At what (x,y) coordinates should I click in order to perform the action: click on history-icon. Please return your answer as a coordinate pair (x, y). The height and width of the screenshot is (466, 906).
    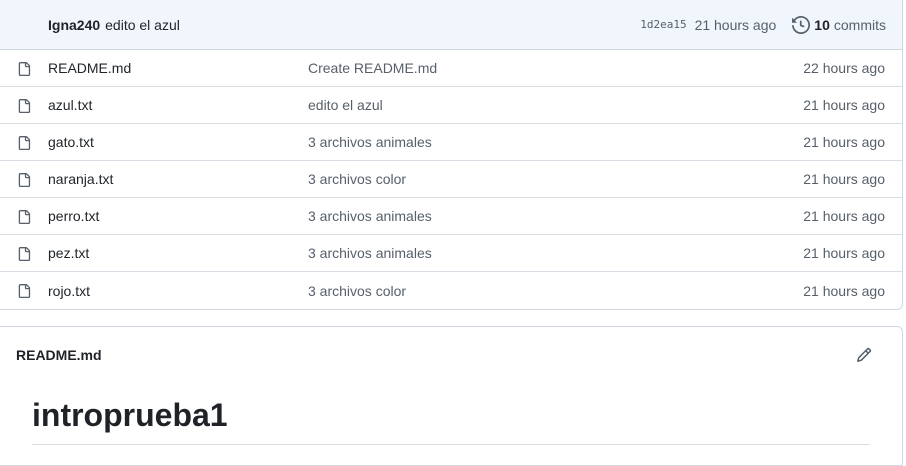
    Looking at the image, I should click on (801, 24).